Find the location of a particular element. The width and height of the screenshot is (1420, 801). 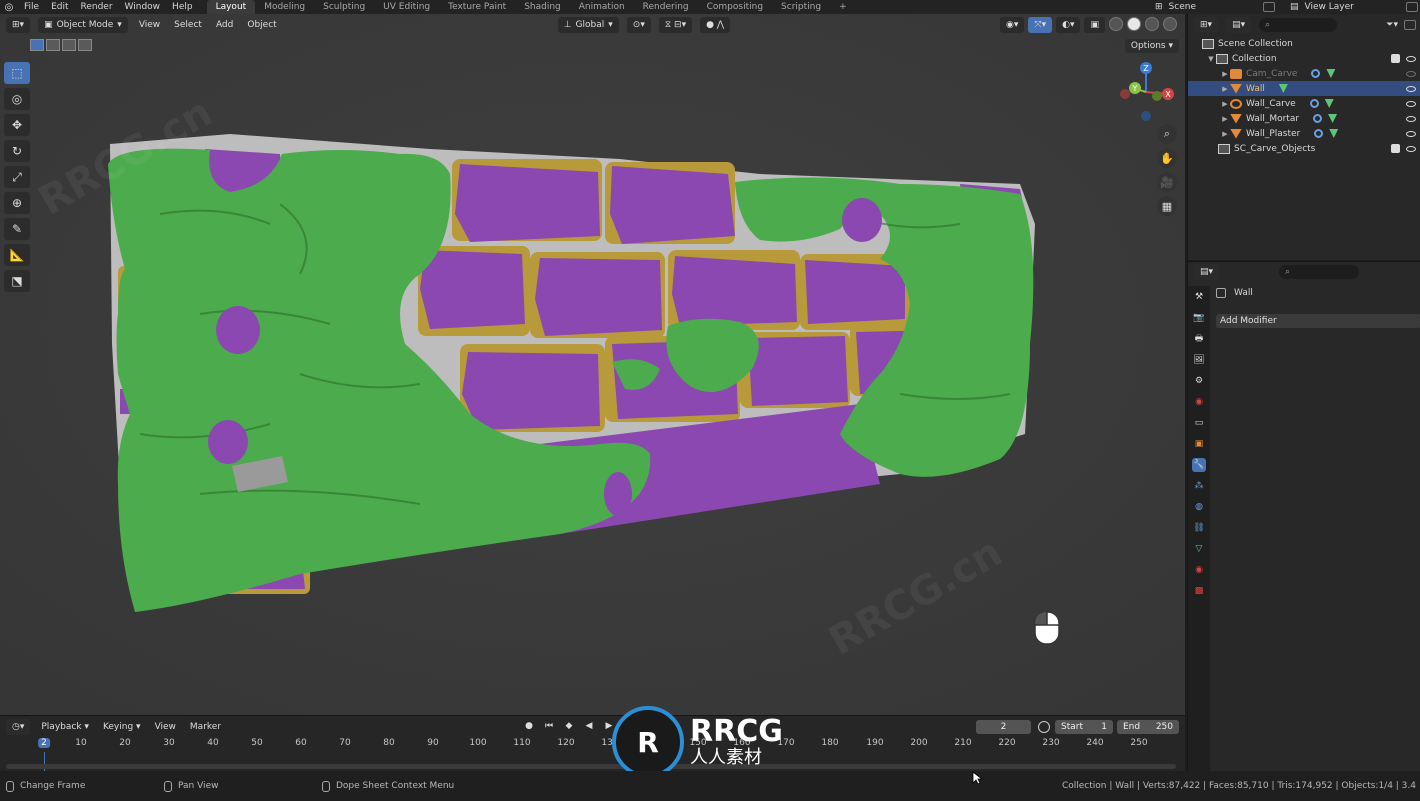

eye-hidden-icon is located at coordinates (1411, 73).